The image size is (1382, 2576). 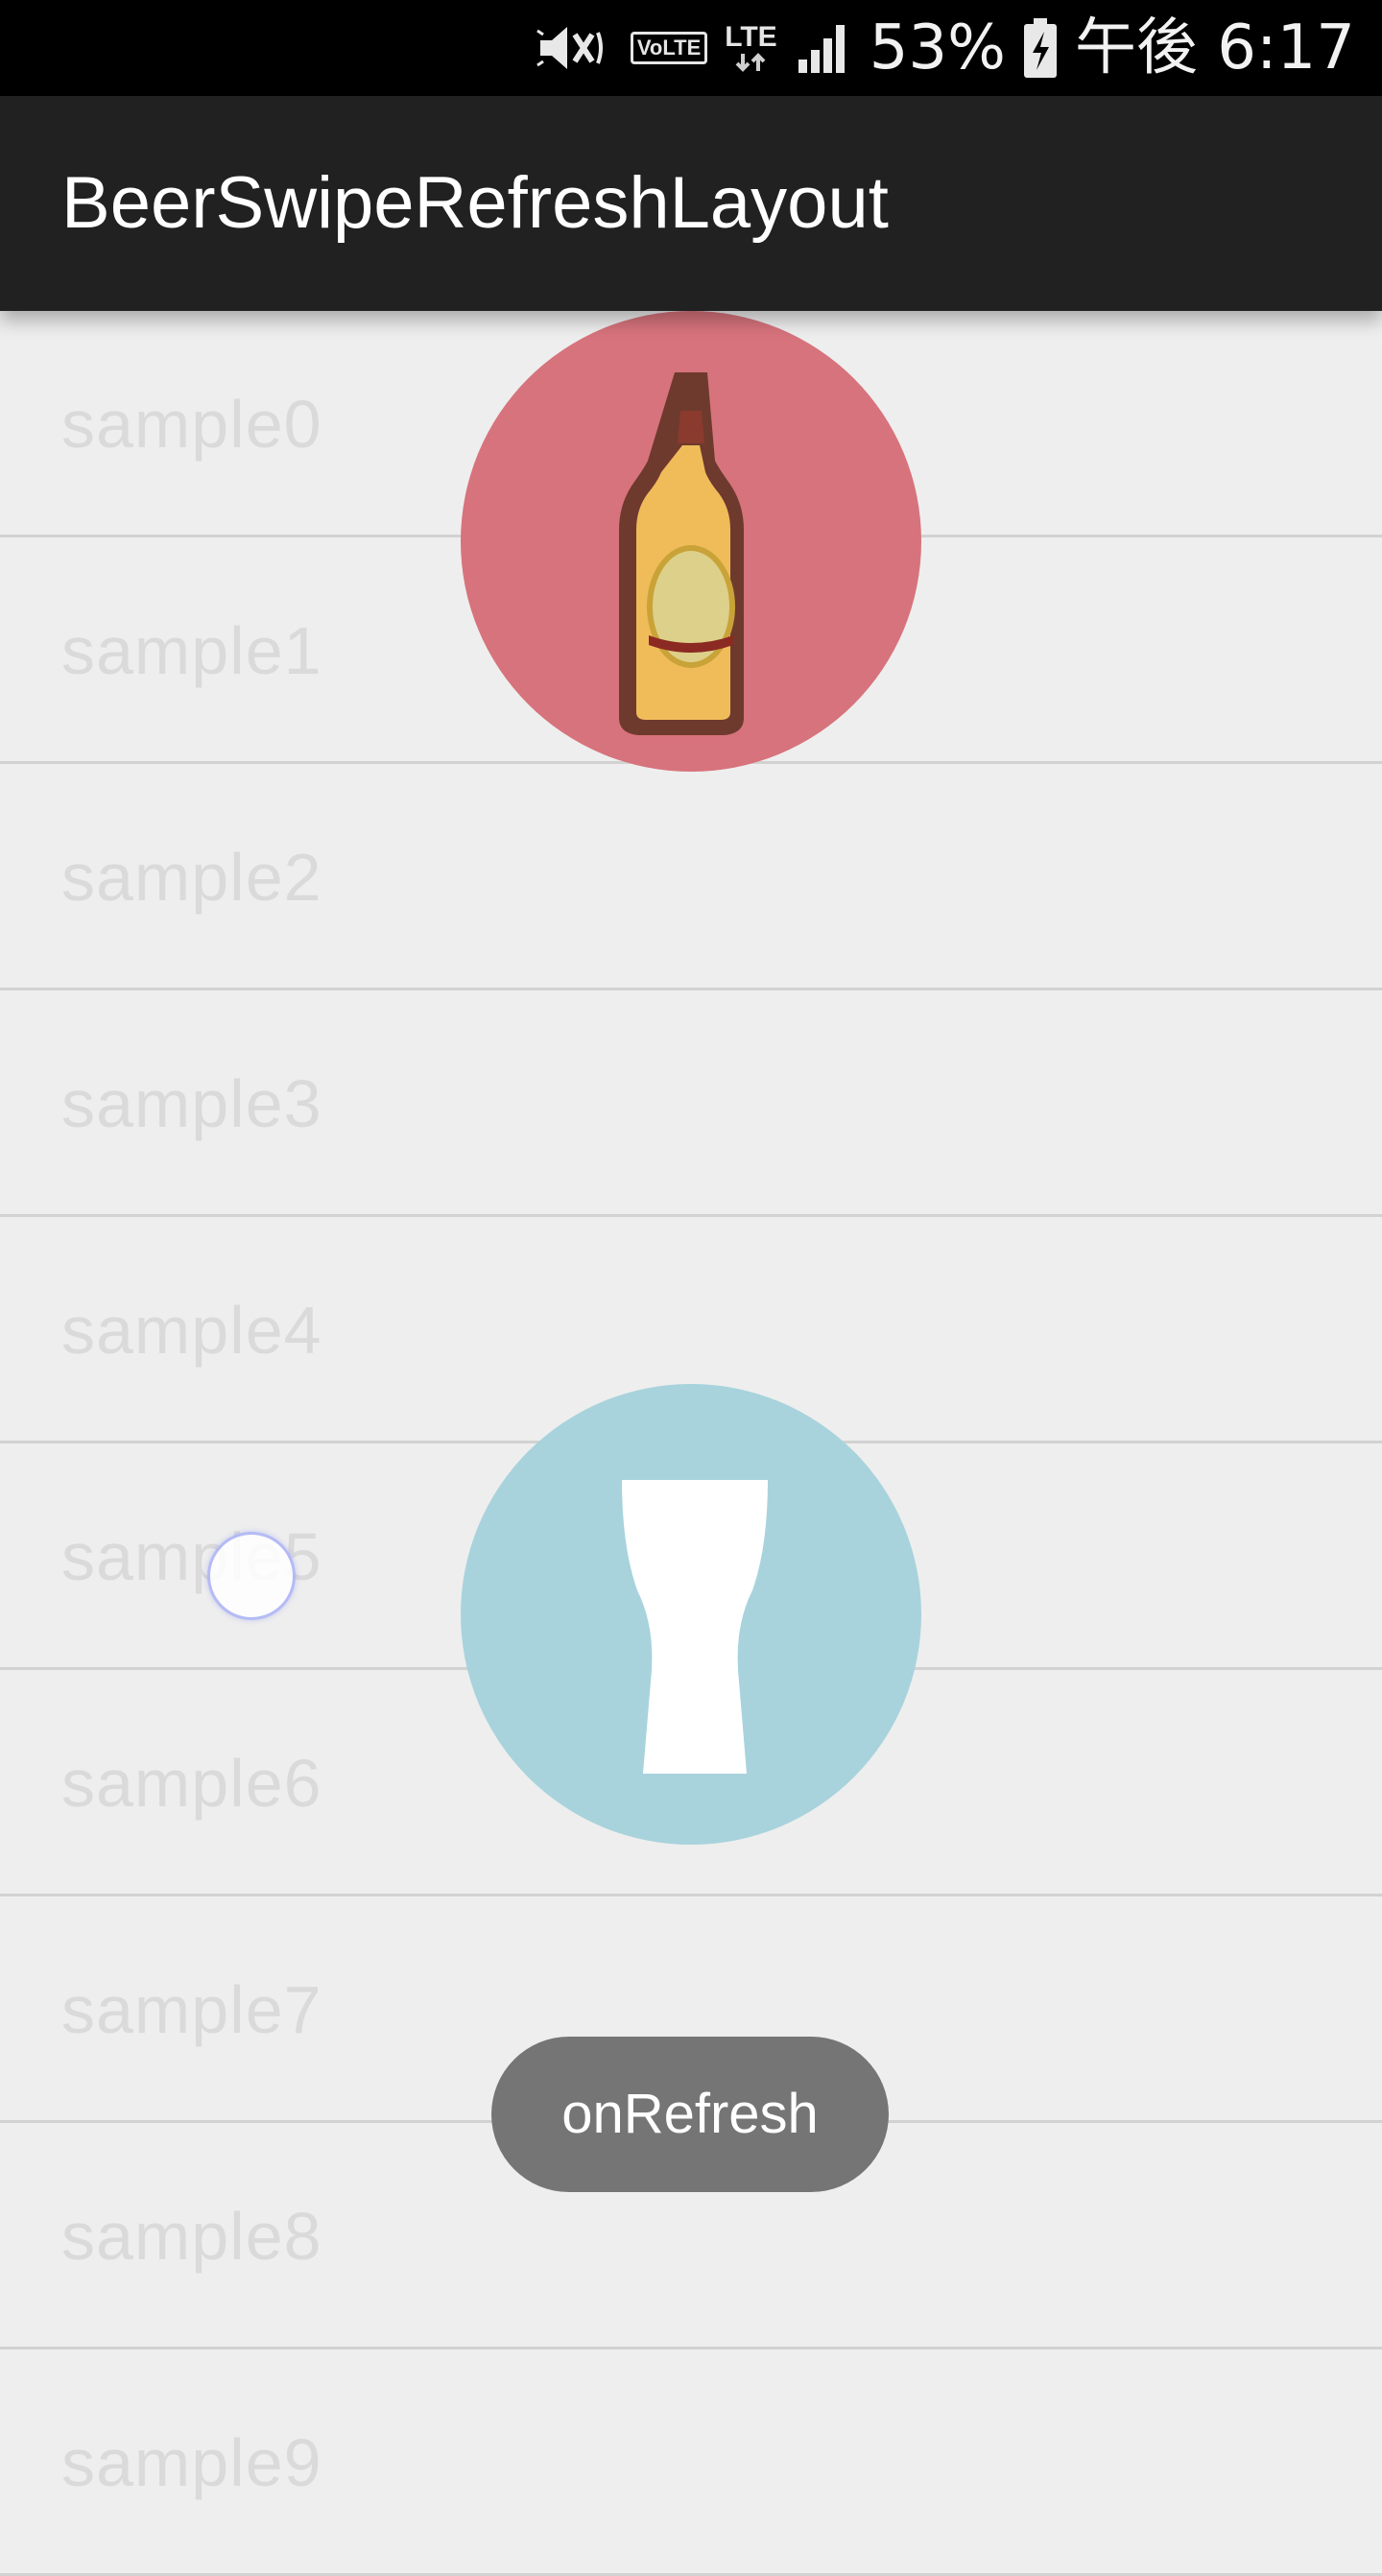 What do you see at coordinates (691, 2462) in the screenshot?
I see `list-item: sample9` at bounding box center [691, 2462].